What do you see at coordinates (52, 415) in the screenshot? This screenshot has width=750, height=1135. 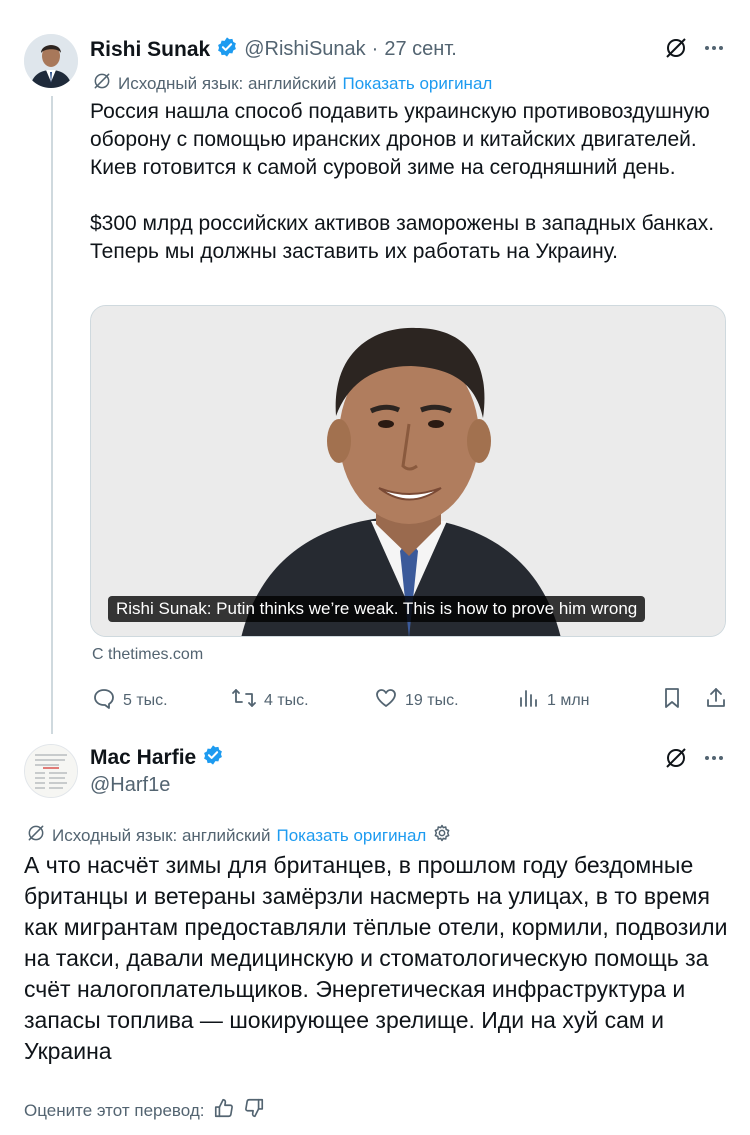 I see `thread-connector` at bounding box center [52, 415].